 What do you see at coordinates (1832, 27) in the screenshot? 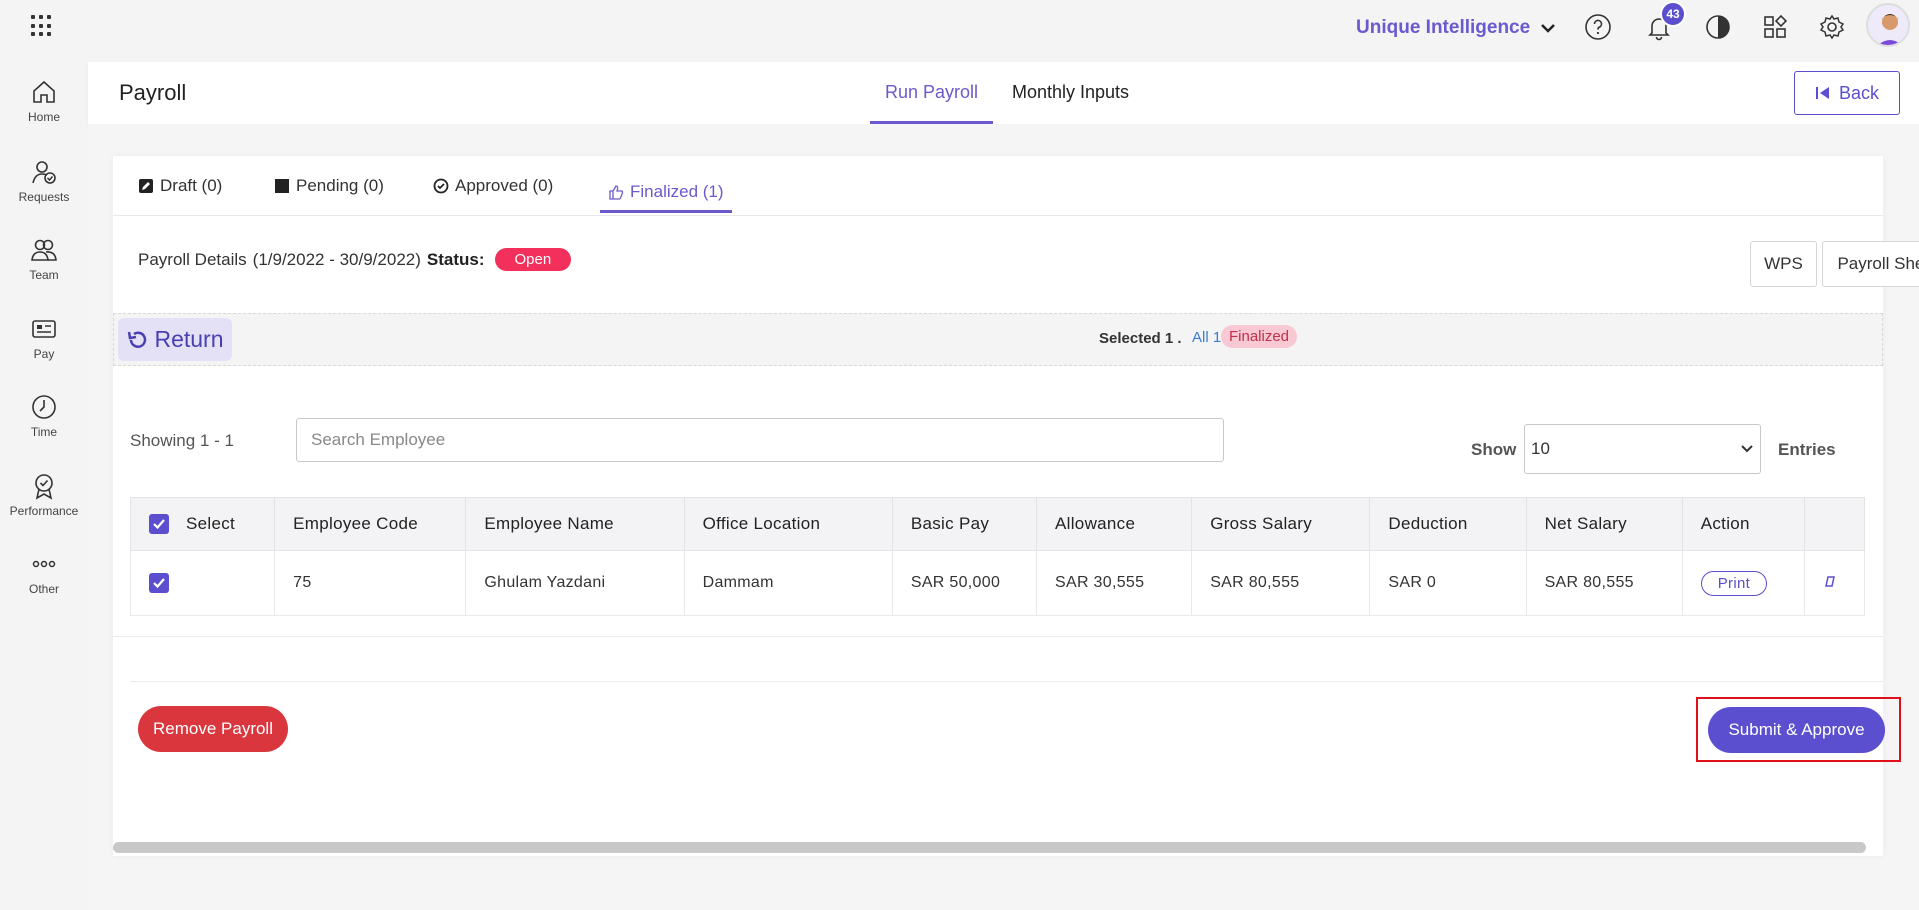
I see `settings-gear-icon` at bounding box center [1832, 27].